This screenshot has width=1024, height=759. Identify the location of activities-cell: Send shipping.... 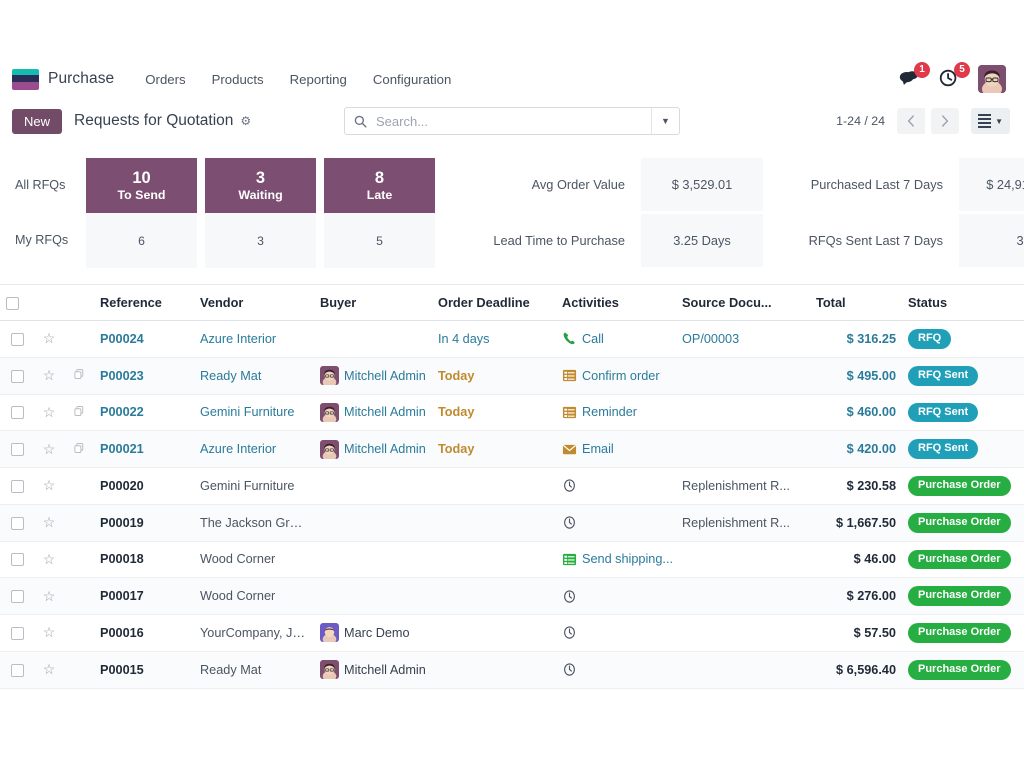
(616, 560).